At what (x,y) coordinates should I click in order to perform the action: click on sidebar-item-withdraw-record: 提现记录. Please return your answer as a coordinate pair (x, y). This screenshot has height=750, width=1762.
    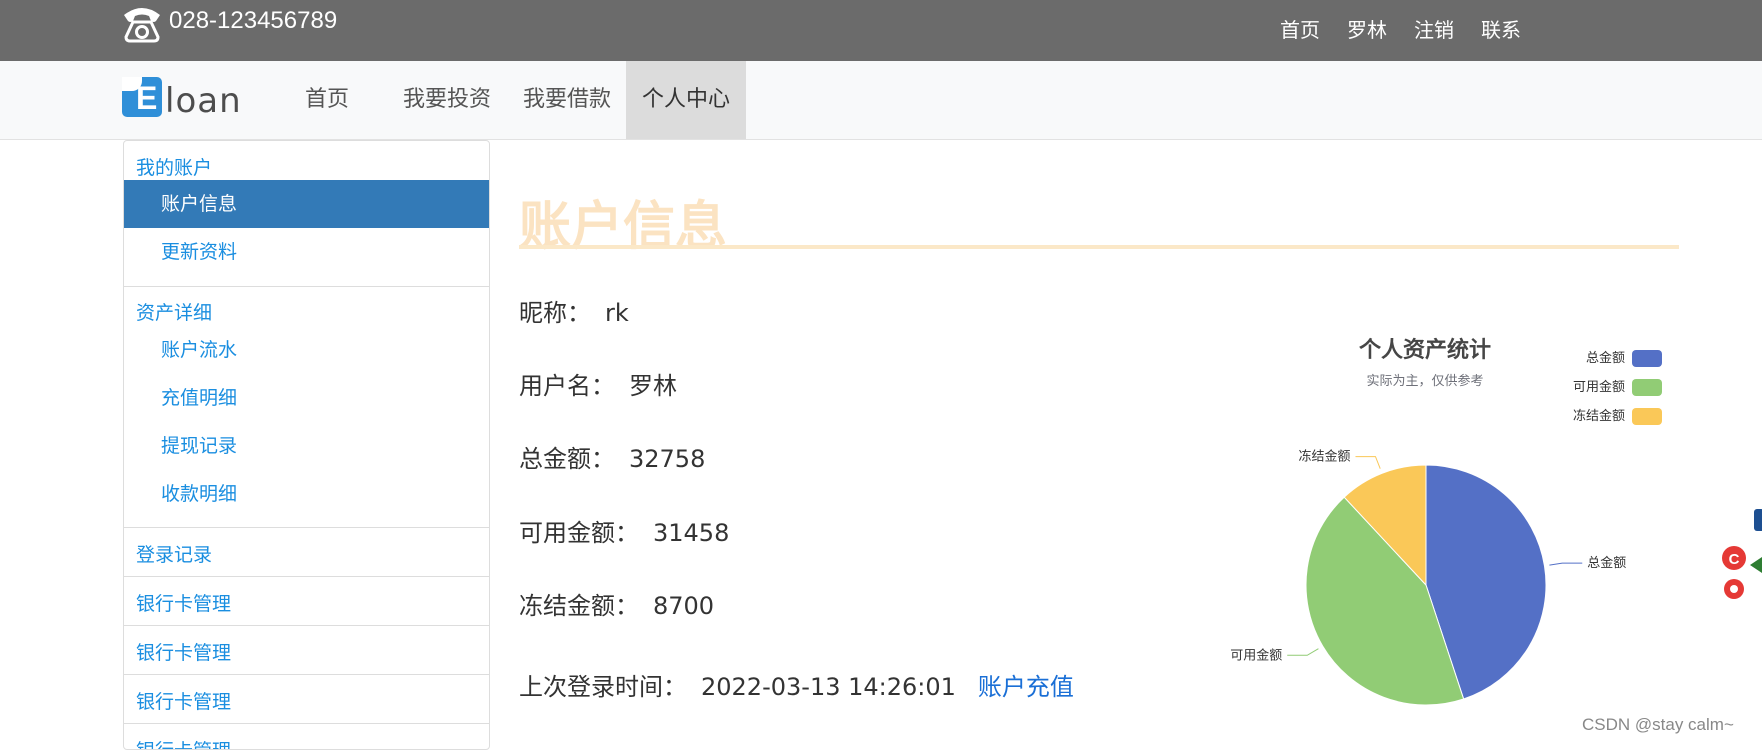
    Looking at the image, I should click on (306, 446).